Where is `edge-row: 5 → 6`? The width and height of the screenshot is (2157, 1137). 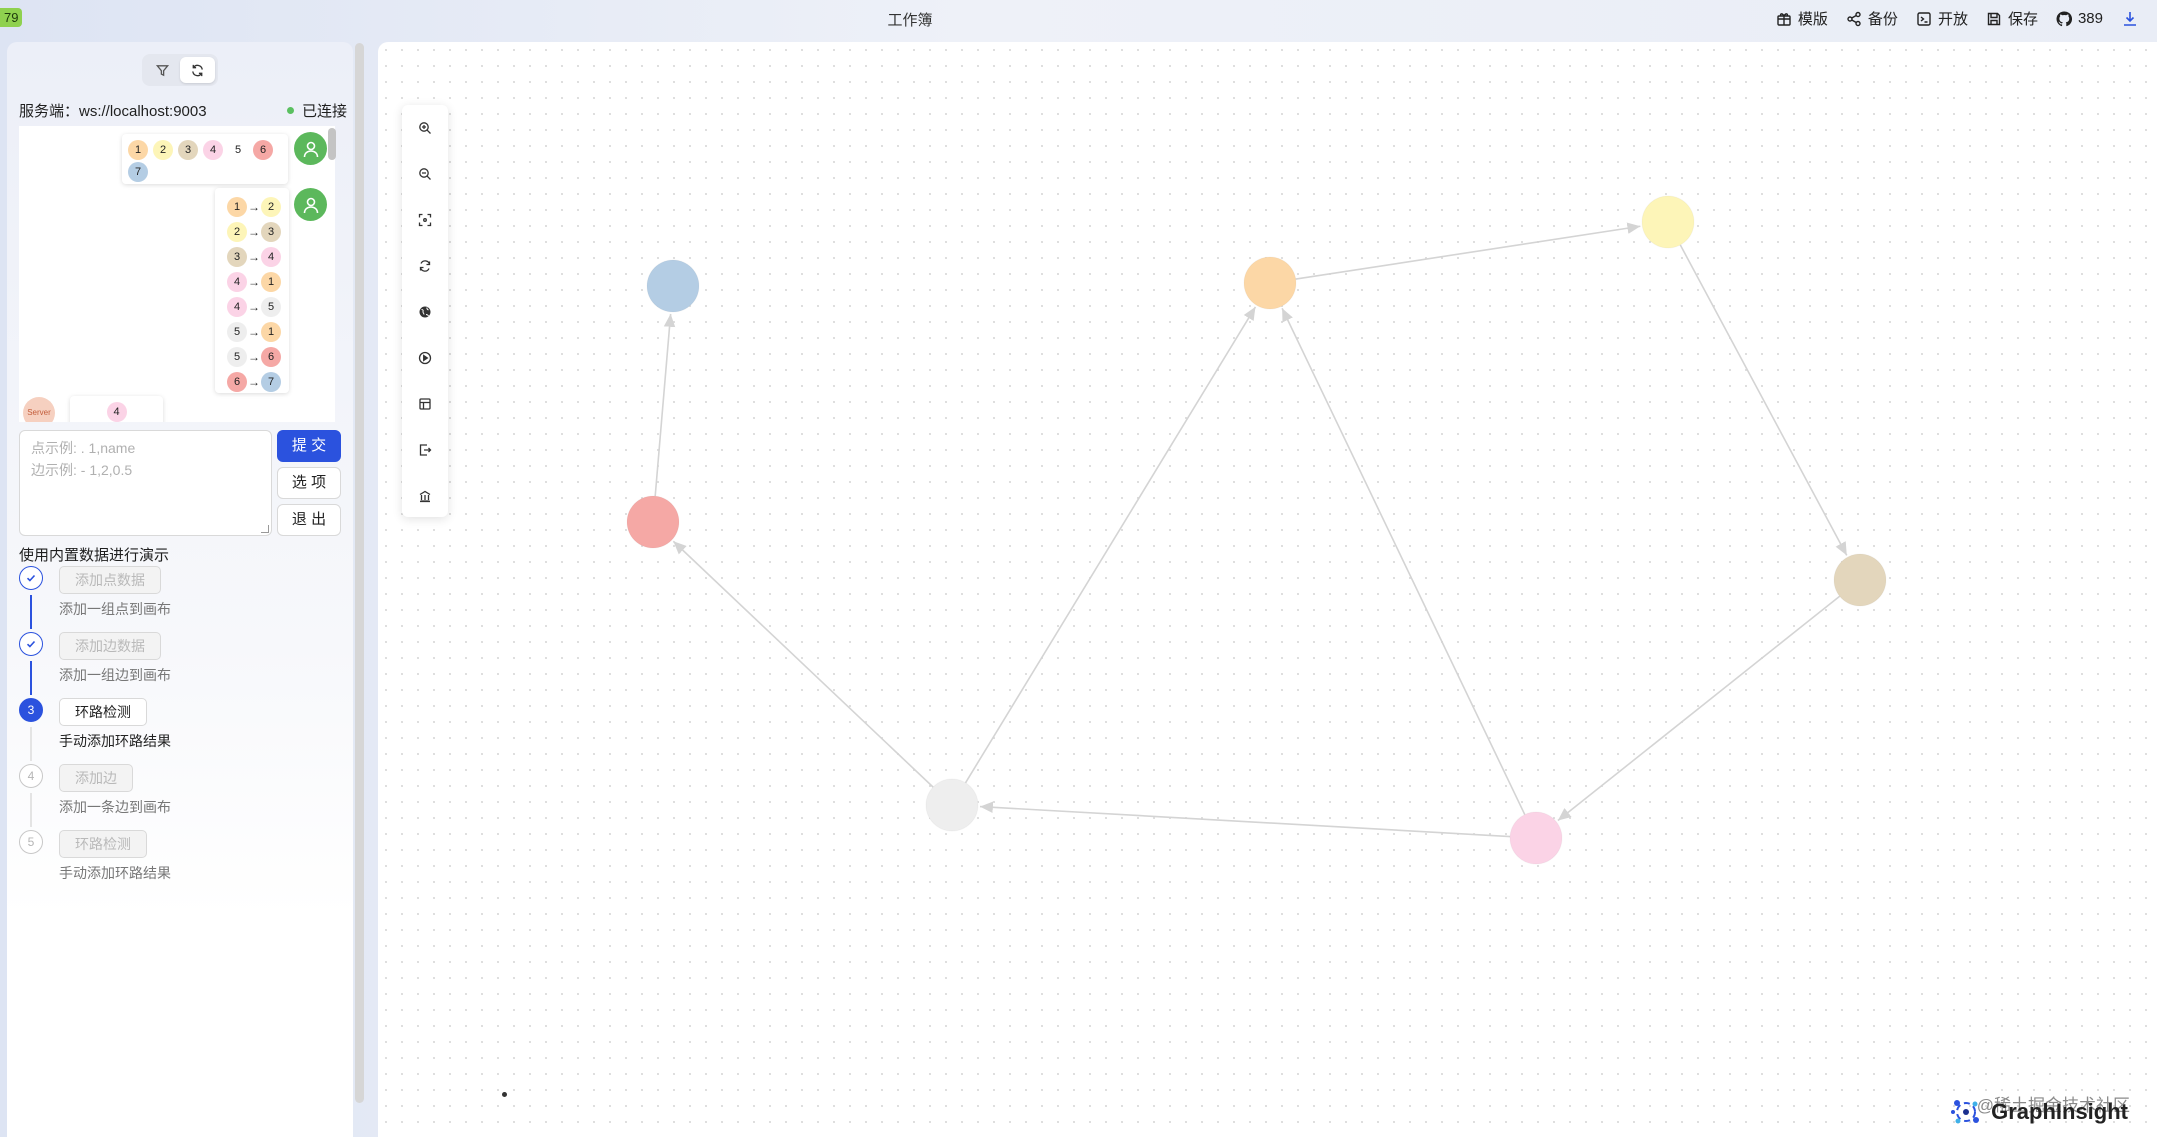 edge-row: 5 → 6 is located at coordinates (258, 356).